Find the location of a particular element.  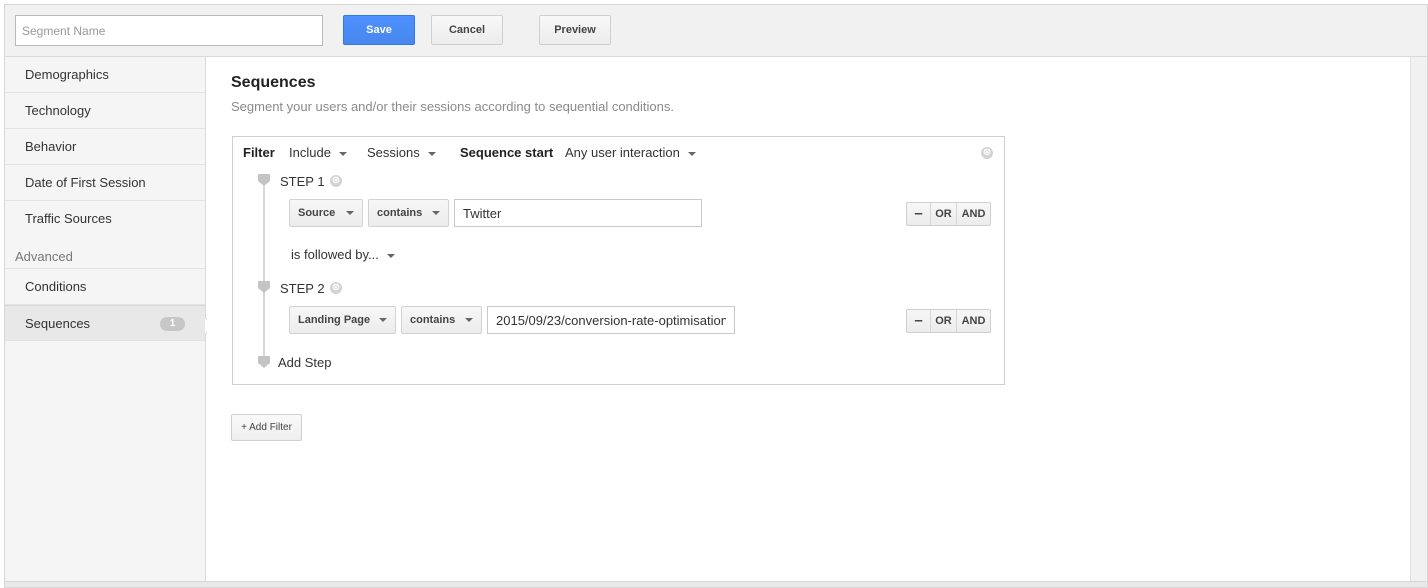

dimension-value: Source is located at coordinates (317, 213).